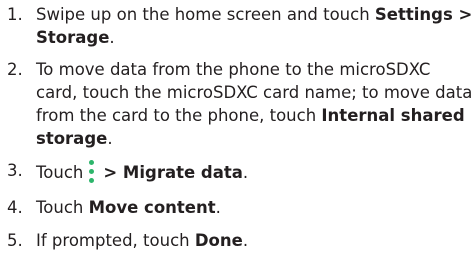 This screenshot has width=473, height=254. I want to click on step-number: 5., so click(15, 240).